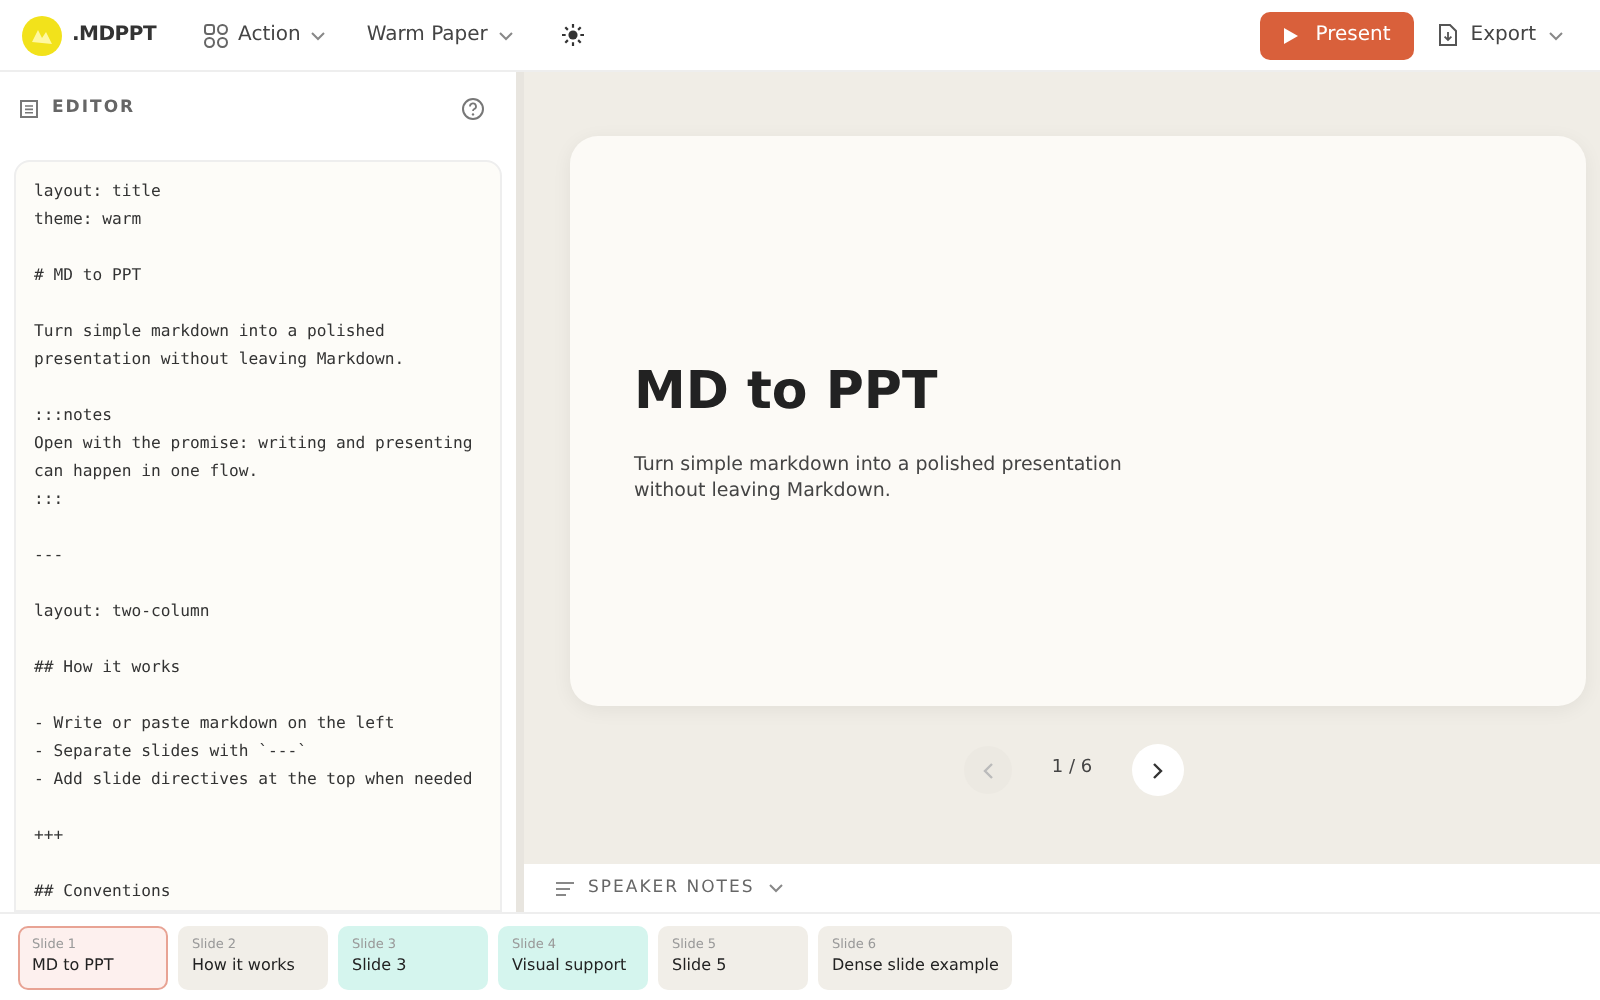 The image size is (1600, 1000). Describe the element at coordinates (89, 219) in the screenshot. I see `code-line: theme: warm` at that location.